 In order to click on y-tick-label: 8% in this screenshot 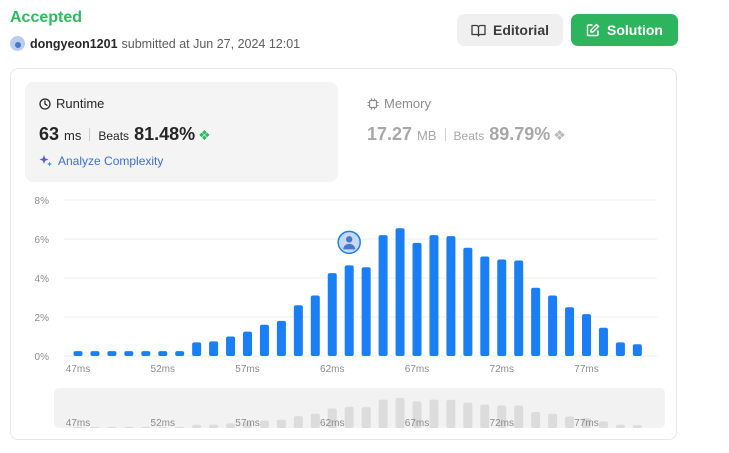, I will do `click(42, 201)`.